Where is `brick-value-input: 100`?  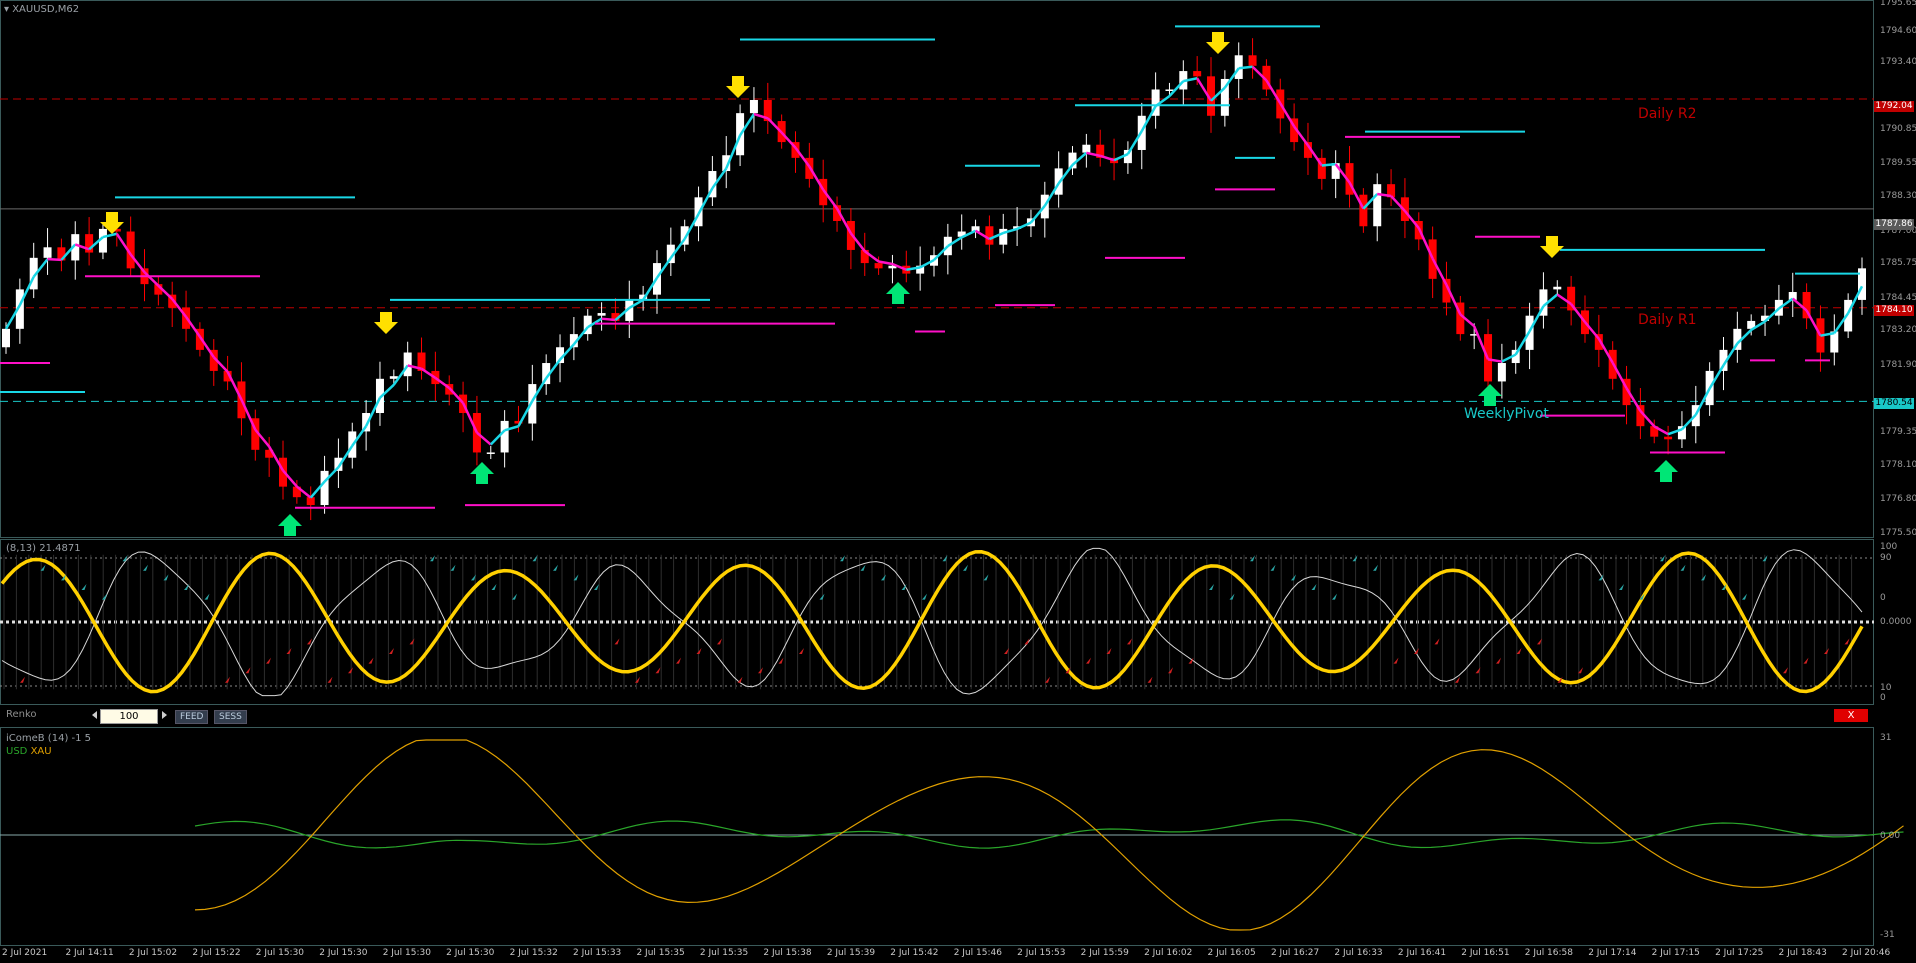 brick-value-input: 100 is located at coordinates (129, 716).